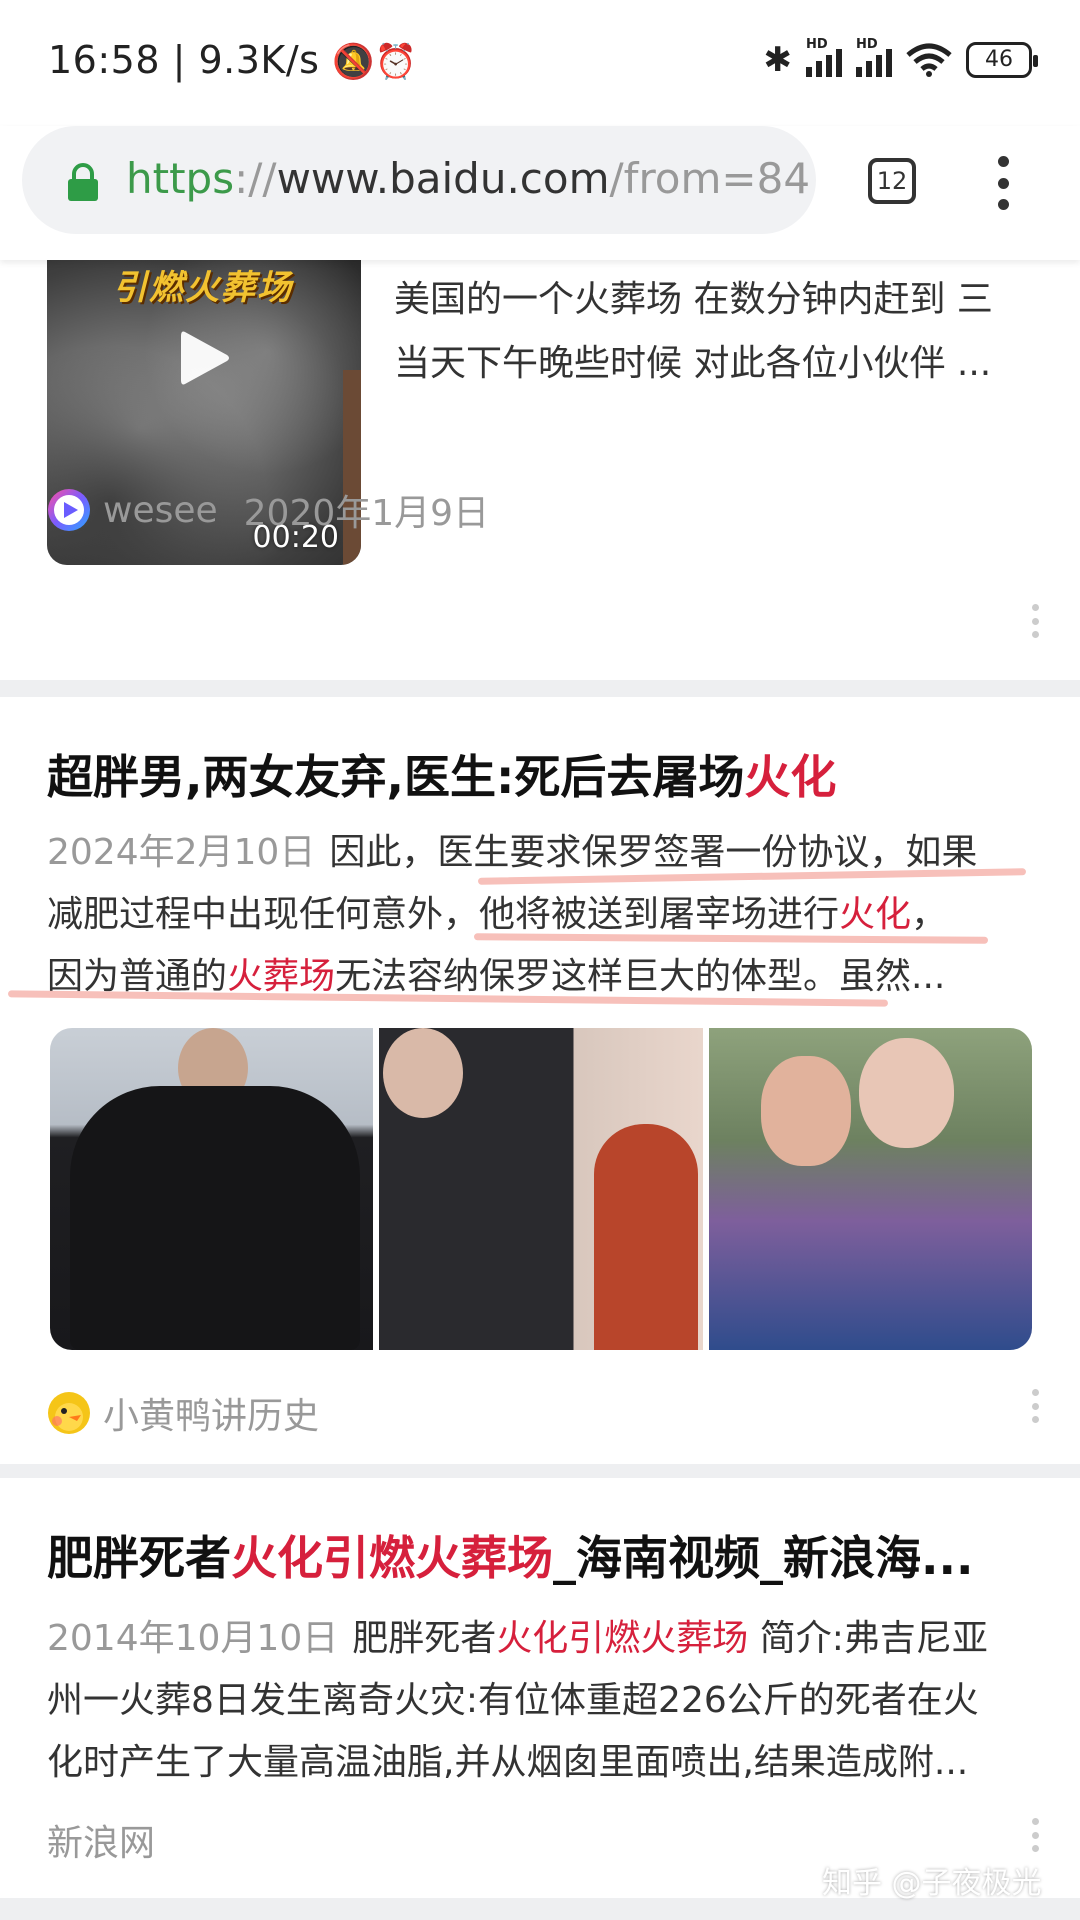 The image size is (1080, 1920). Describe the element at coordinates (929, 60) in the screenshot. I see `wifi-icon` at that location.